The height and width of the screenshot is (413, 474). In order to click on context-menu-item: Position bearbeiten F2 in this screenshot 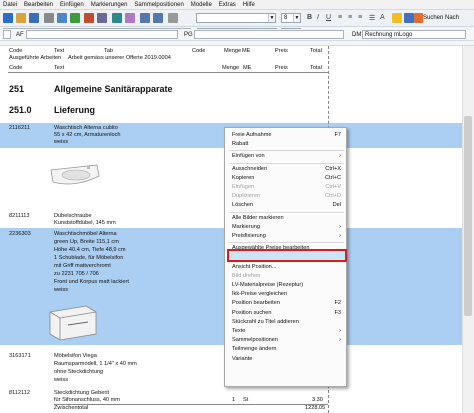, I will do `click(286, 303)`.